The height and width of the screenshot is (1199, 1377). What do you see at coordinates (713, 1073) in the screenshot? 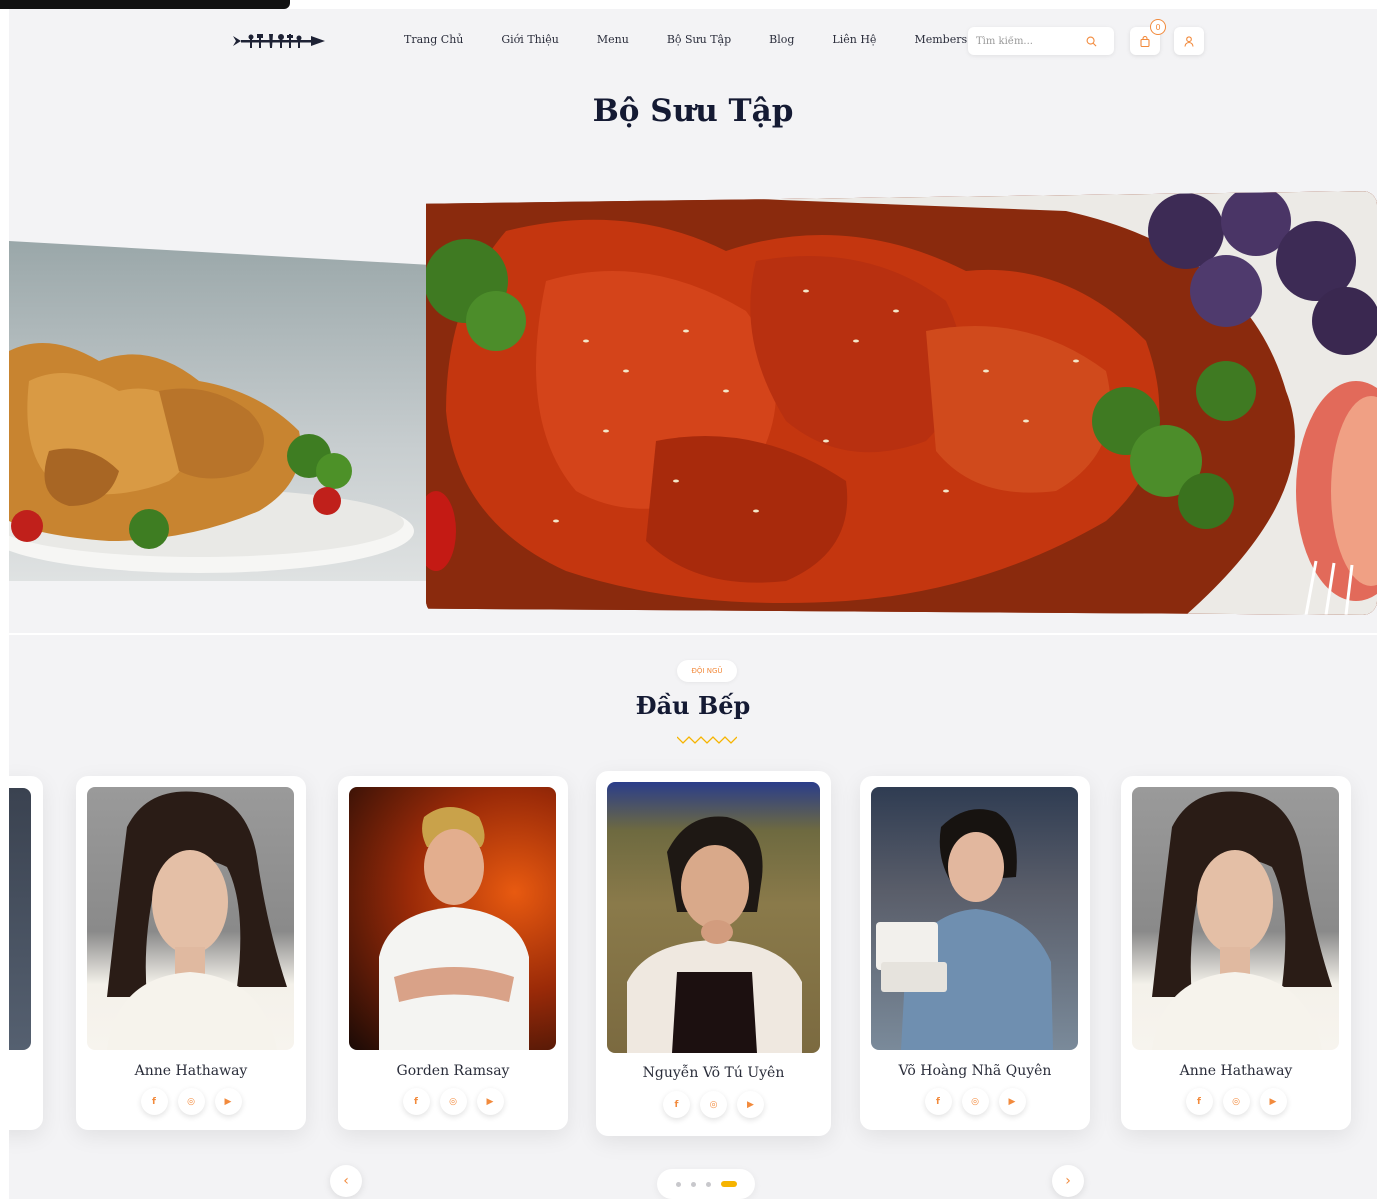
I see `chef-name: Nguyễn Võ Tú Uyên` at bounding box center [713, 1073].